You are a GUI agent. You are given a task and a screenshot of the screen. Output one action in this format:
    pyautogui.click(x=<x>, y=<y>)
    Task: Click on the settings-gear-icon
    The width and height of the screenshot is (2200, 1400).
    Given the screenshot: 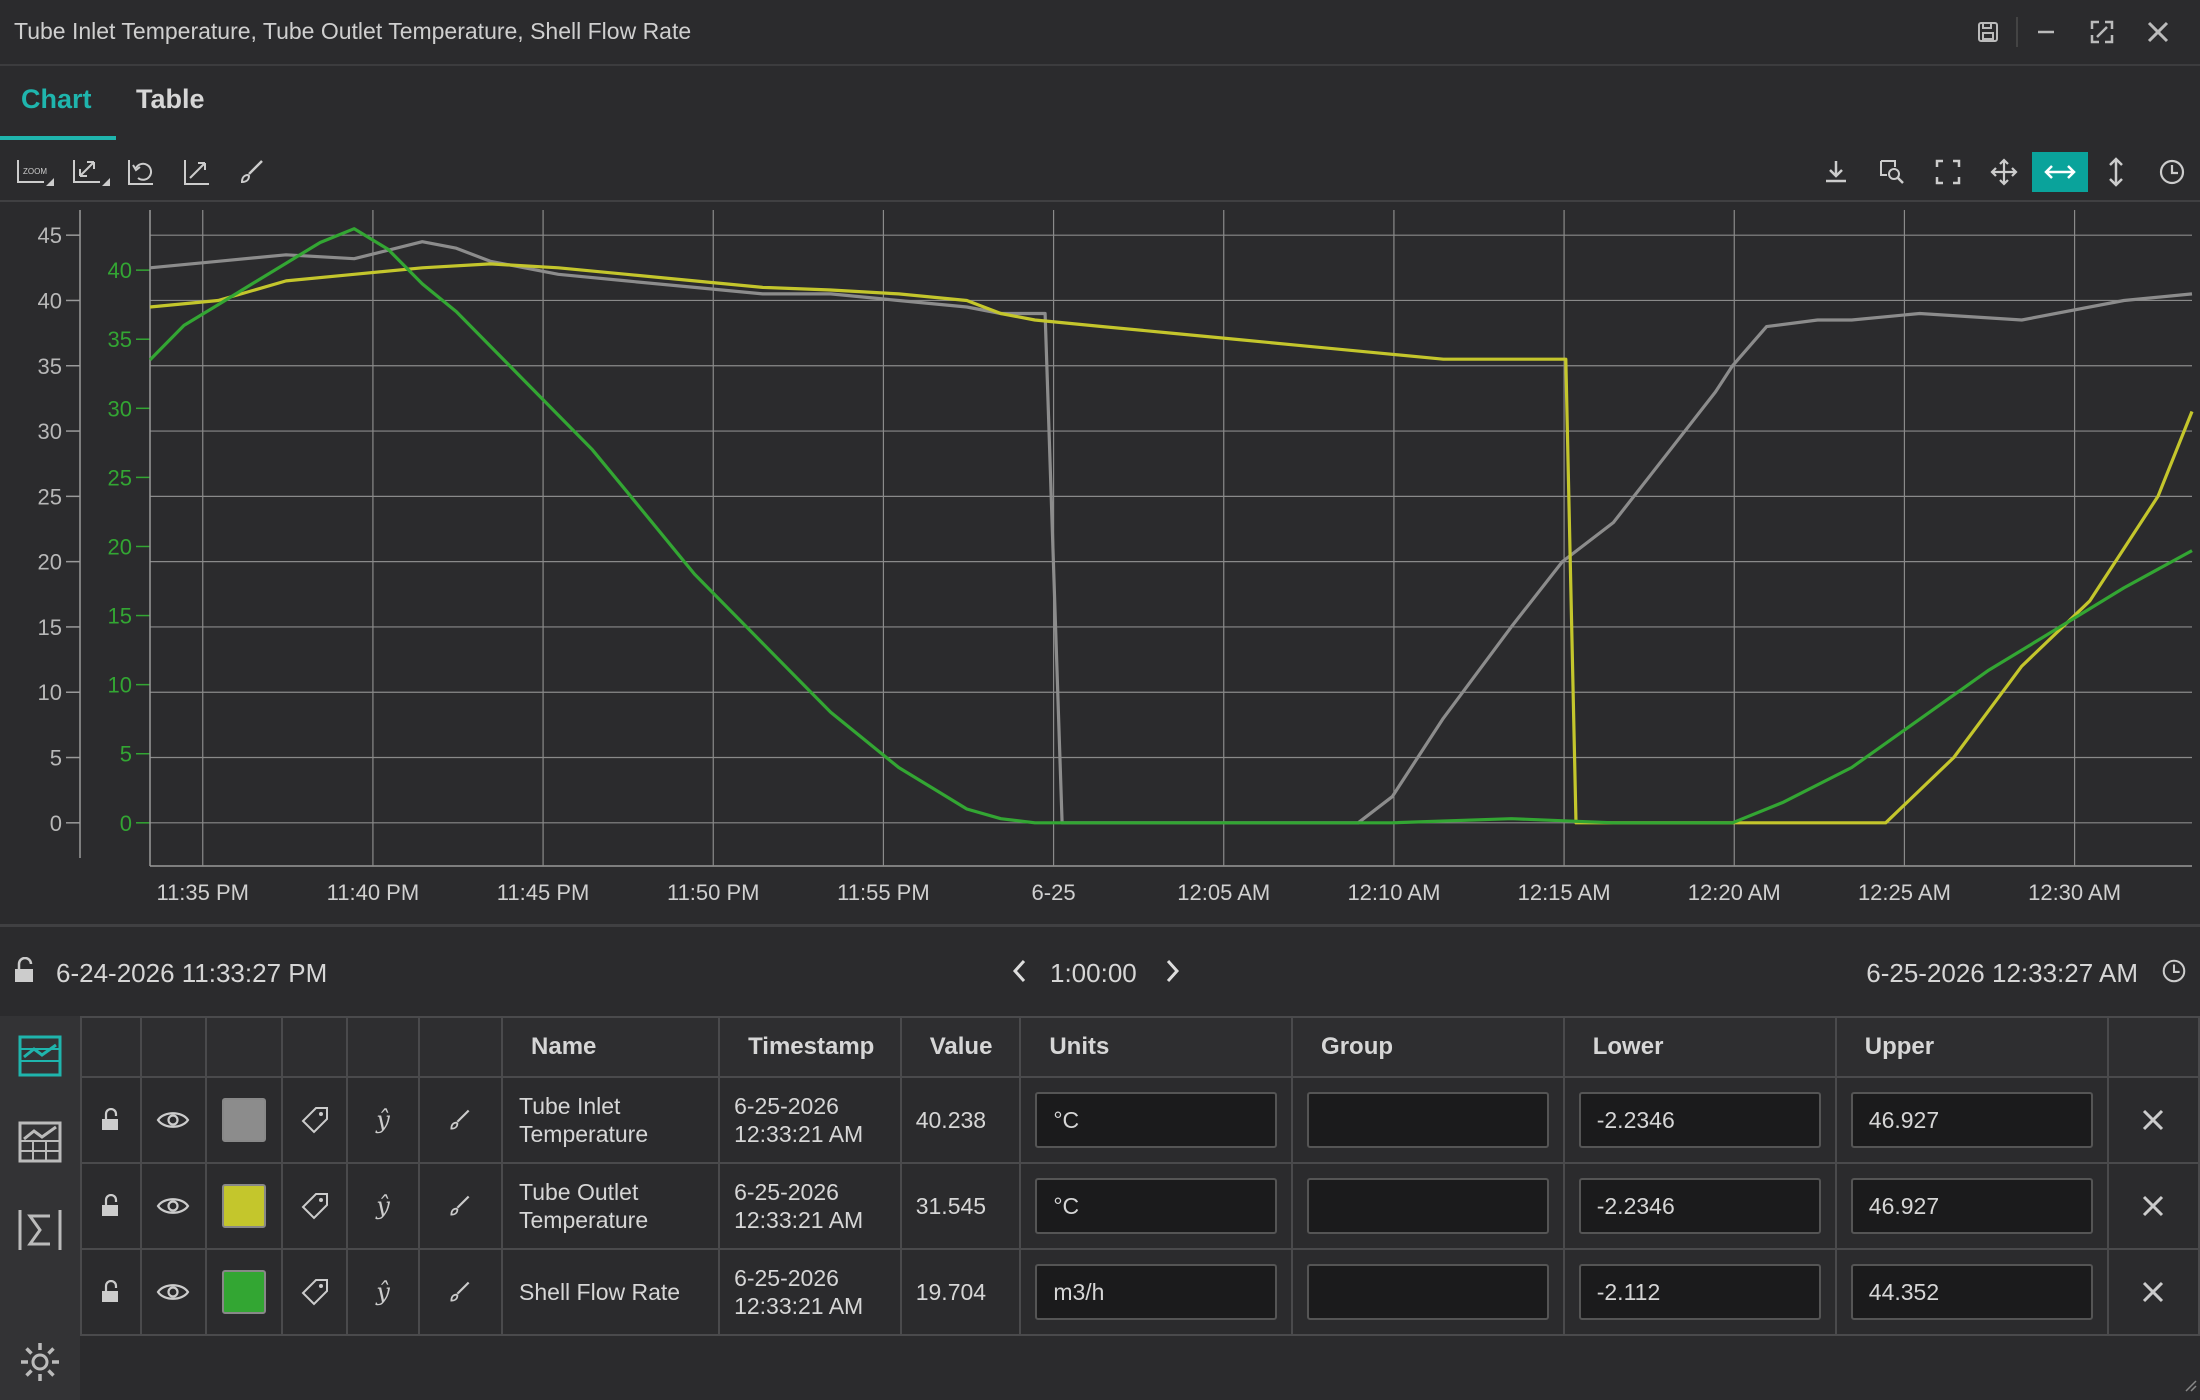 What is the action you would take?
    pyautogui.click(x=40, y=1362)
    